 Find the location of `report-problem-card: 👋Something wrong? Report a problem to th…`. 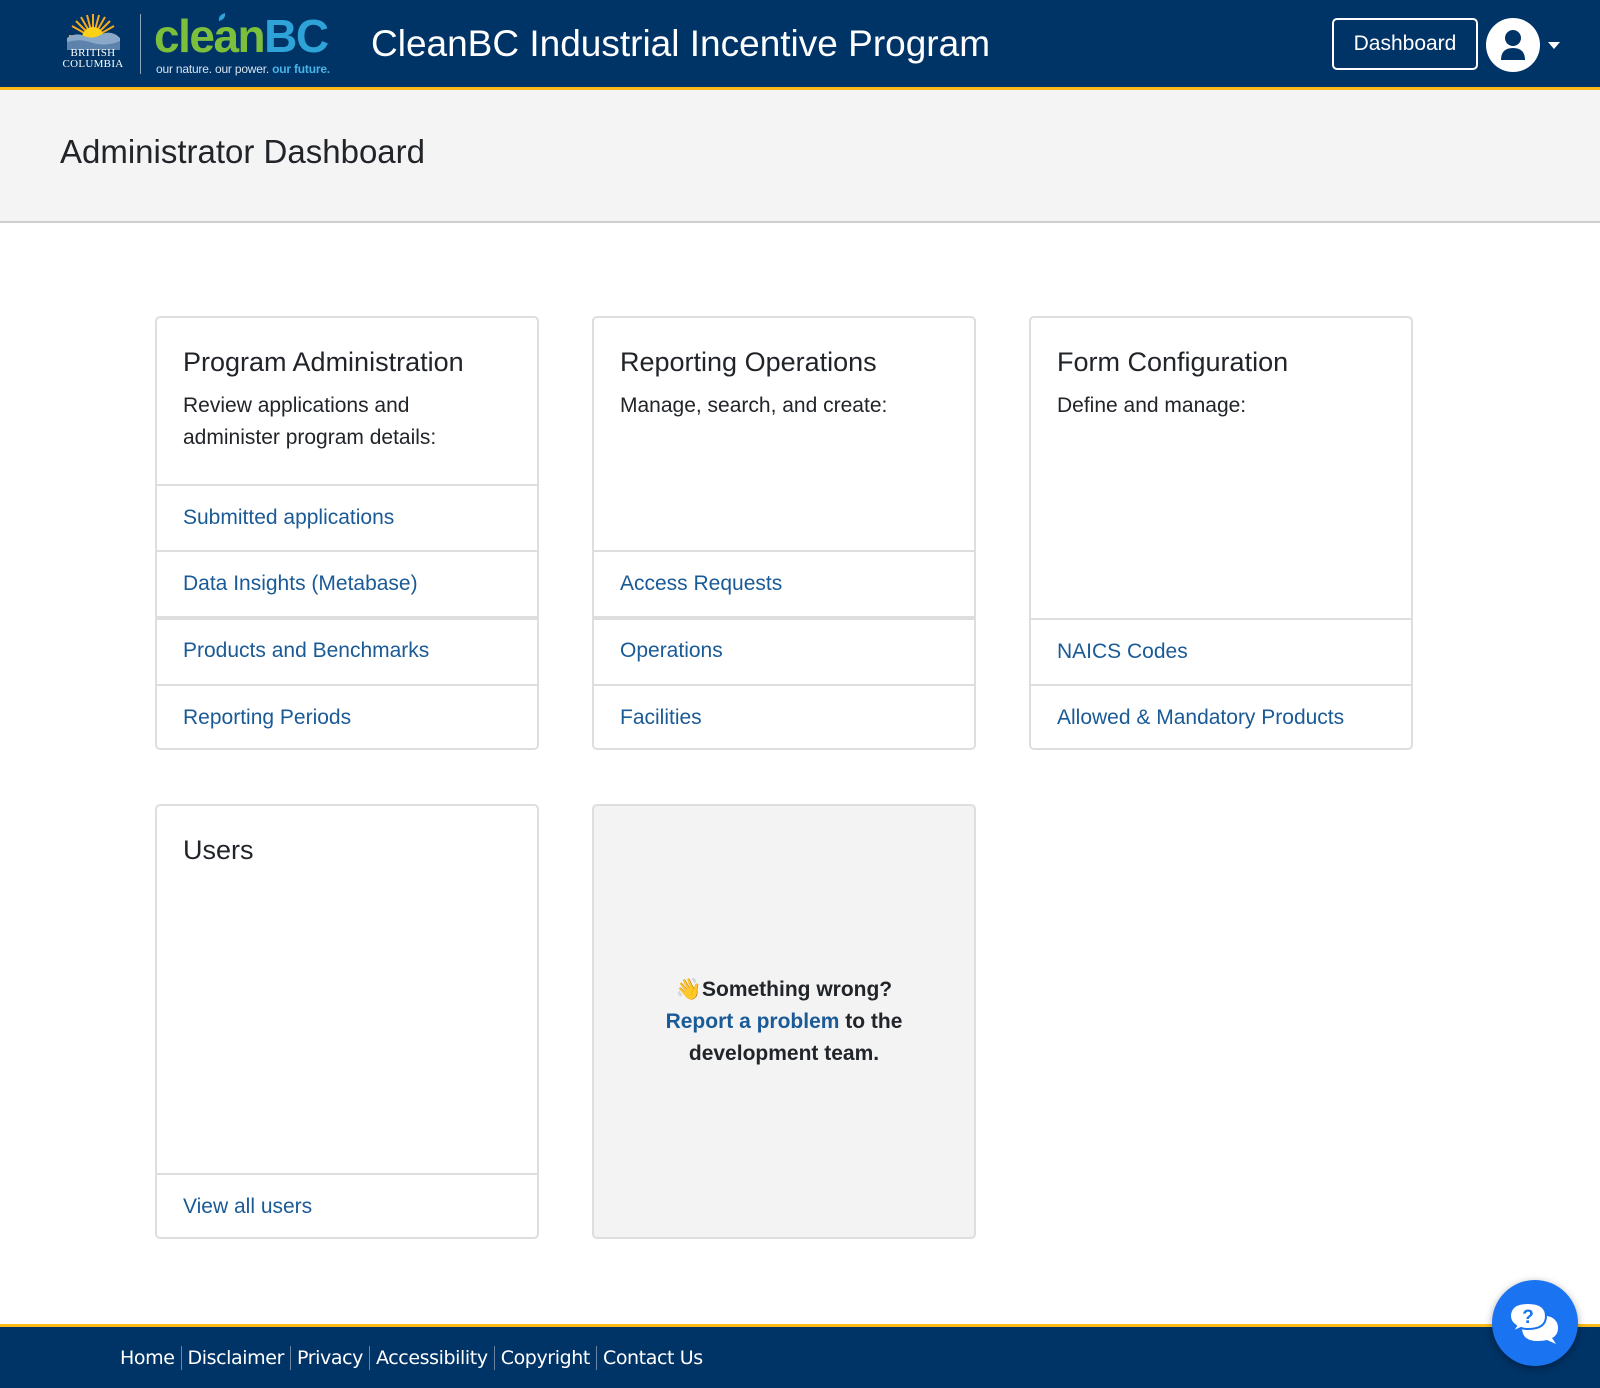

report-problem-card: 👋Something wrong? Report a problem to th… is located at coordinates (784, 1021).